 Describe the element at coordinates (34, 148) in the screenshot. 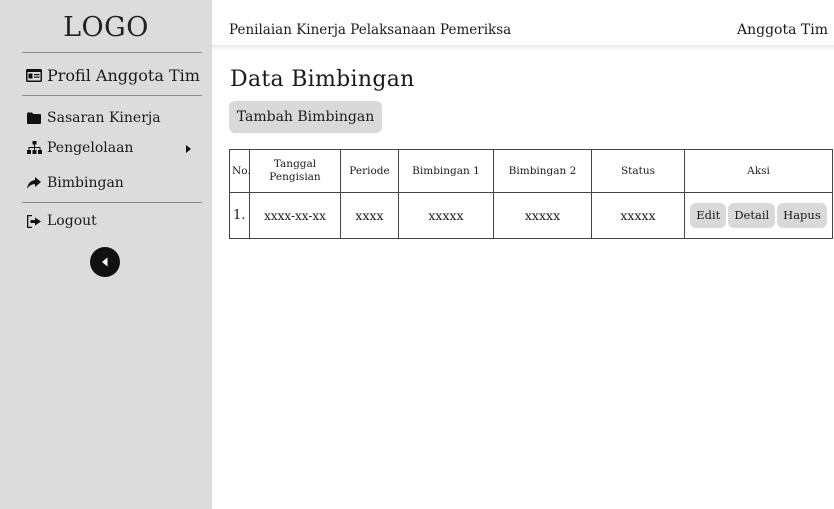

I see `sitemap-icon` at that location.